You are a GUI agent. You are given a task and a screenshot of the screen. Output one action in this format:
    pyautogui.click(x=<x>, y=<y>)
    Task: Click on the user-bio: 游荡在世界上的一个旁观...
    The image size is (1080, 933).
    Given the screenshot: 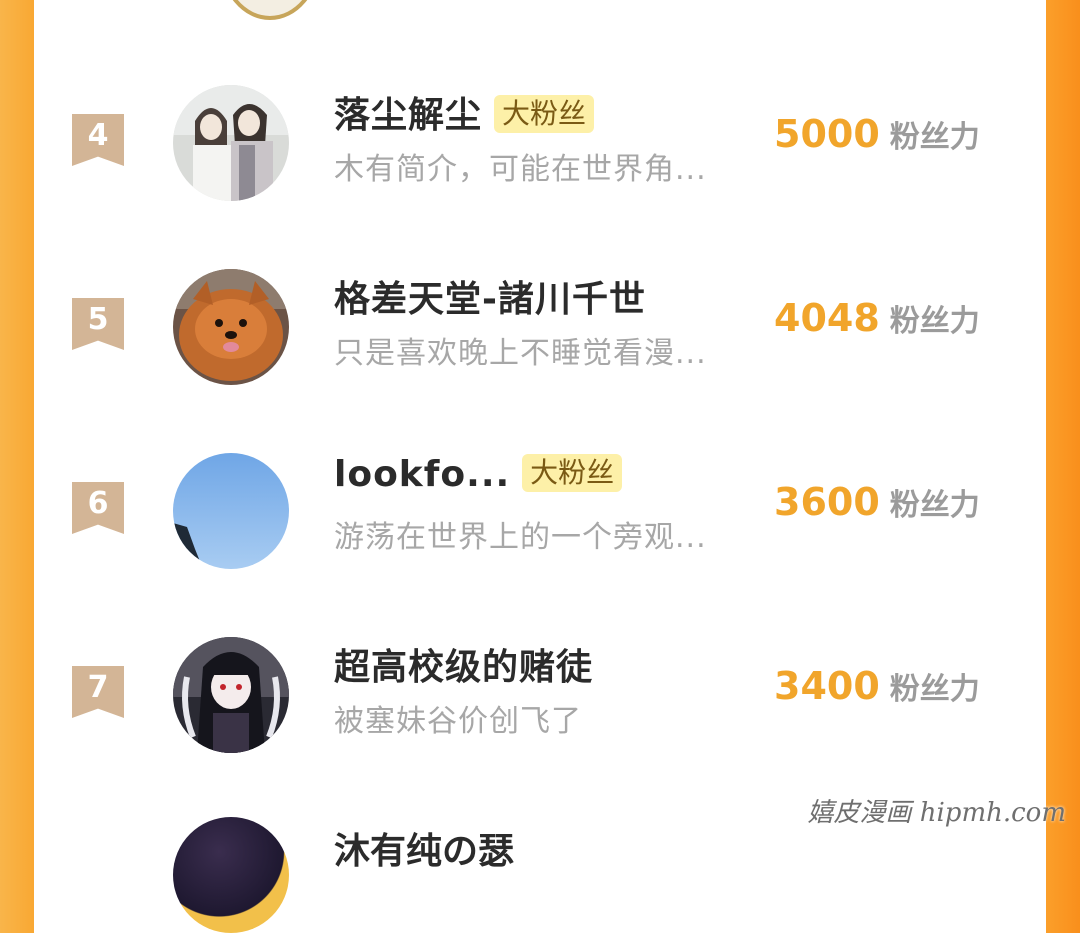 What is the action you would take?
    pyautogui.click(x=520, y=537)
    